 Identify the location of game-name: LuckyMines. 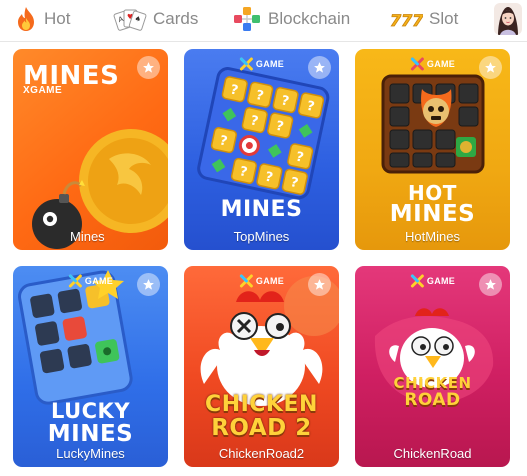
(90, 453).